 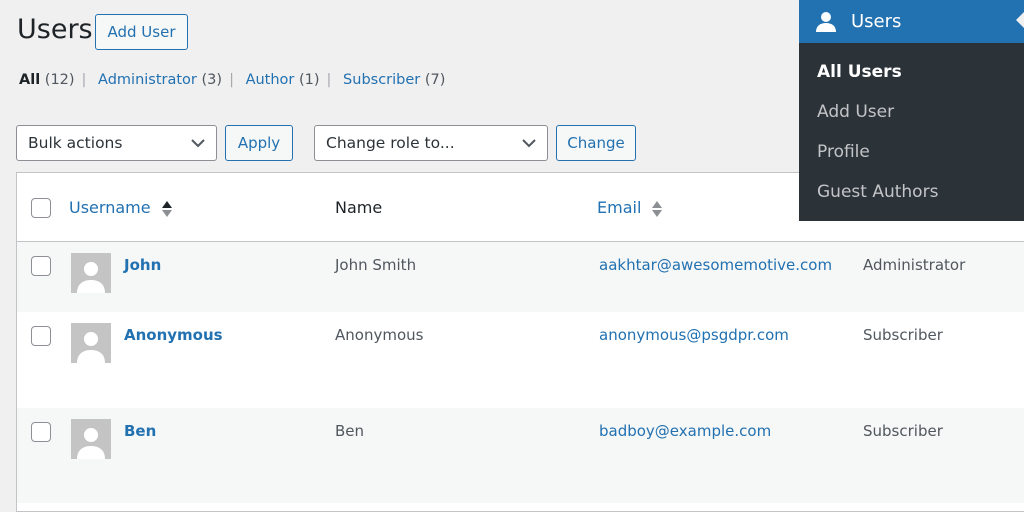 I want to click on column-username: Username, so click(x=120, y=208).